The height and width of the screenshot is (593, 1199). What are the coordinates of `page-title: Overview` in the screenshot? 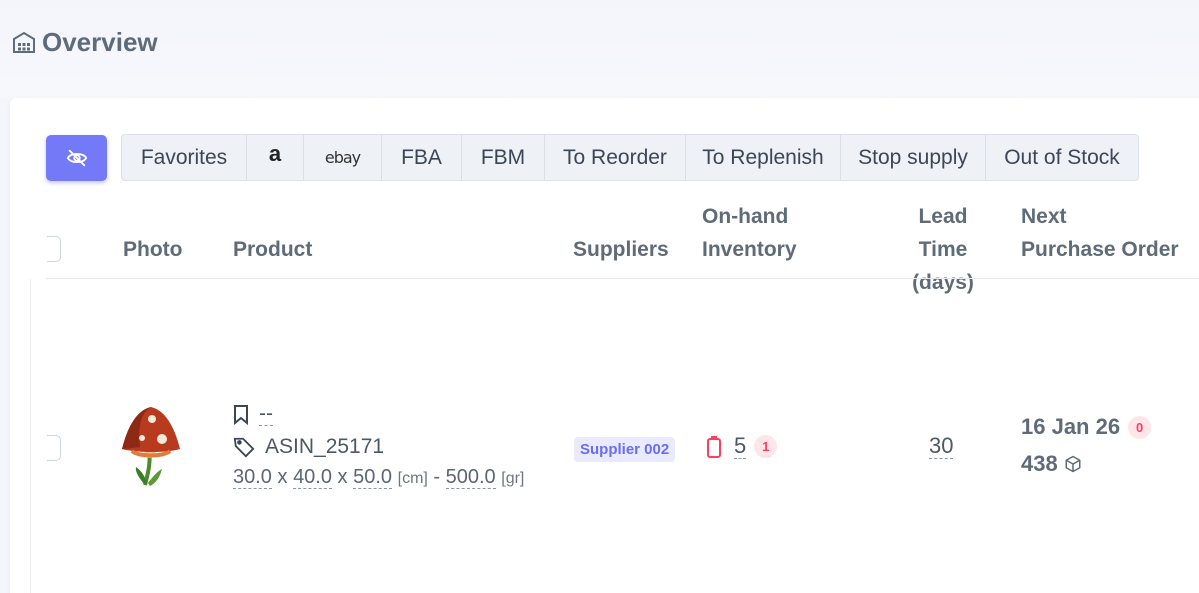 It's located at (85, 42).